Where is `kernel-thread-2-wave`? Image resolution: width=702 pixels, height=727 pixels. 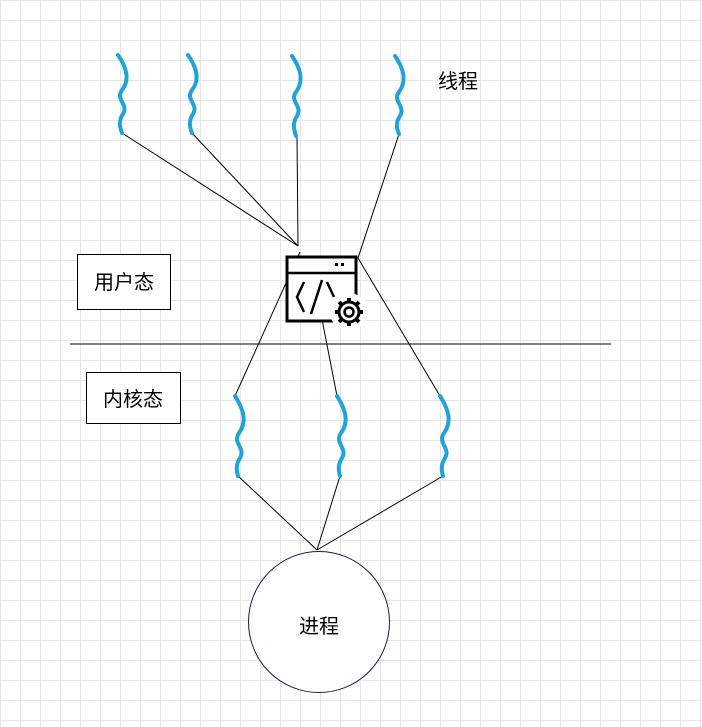
kernel-thread-2-wave is located at coordinates (341, 436).